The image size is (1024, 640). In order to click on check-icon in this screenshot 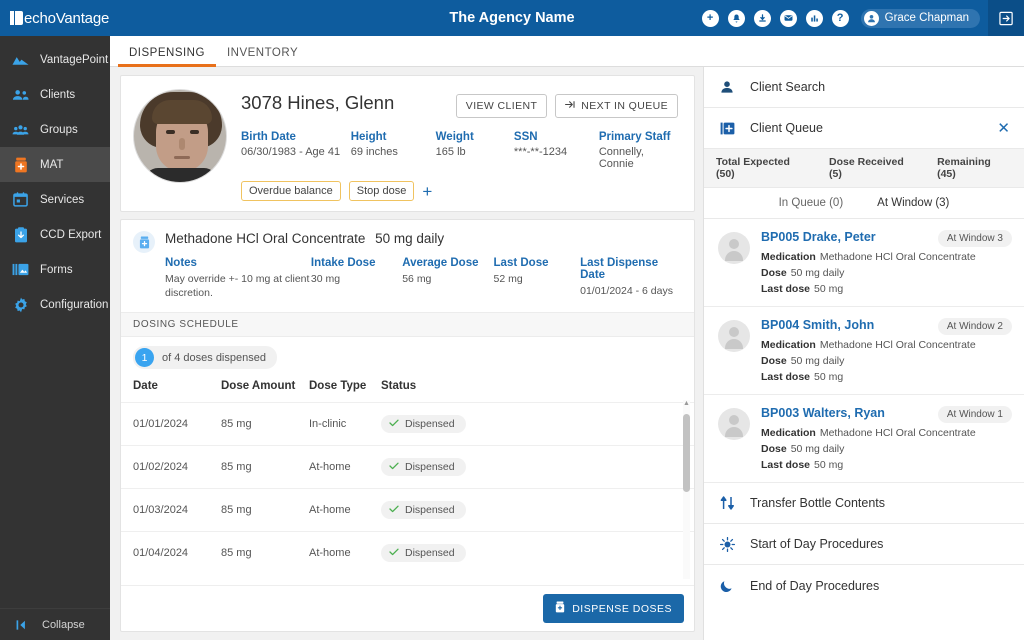, I will do `click(394, 553)`.